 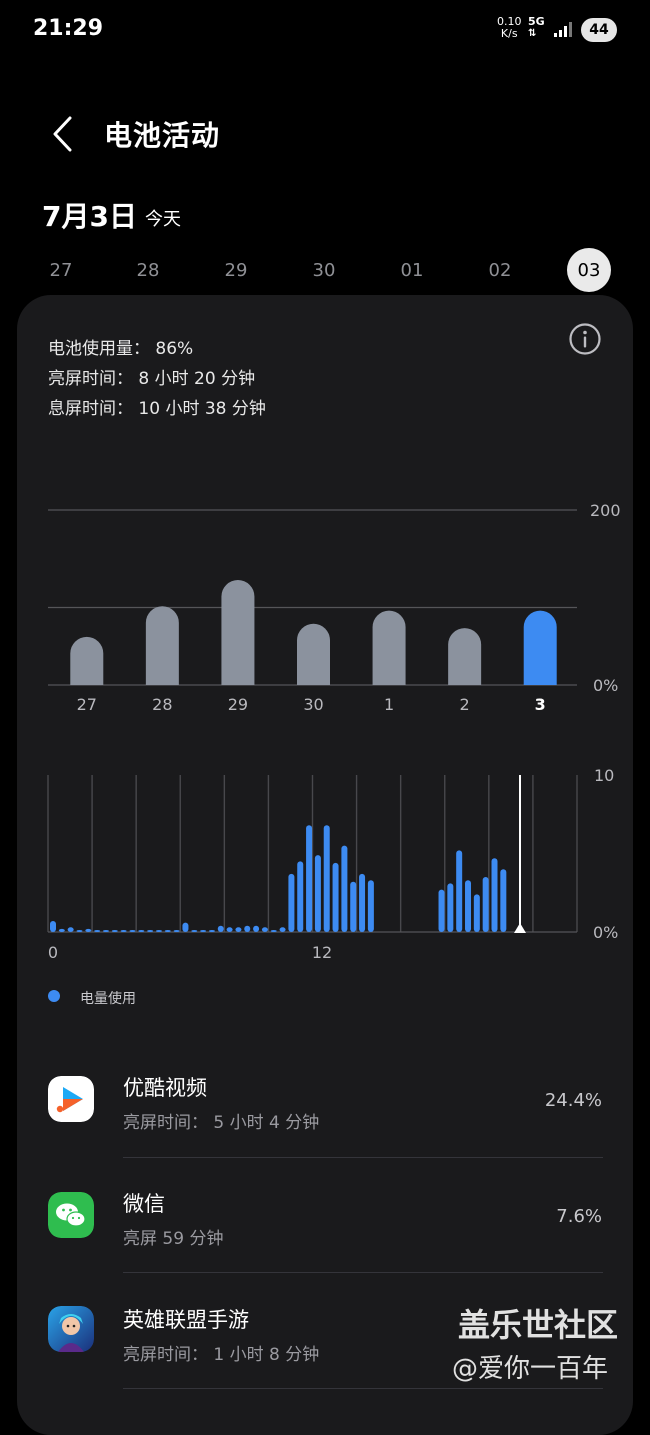 What do you see at coordinates (313, 704) in the screenshot?
I see `x-tick-label: 30` at bounding box center [313, 704].